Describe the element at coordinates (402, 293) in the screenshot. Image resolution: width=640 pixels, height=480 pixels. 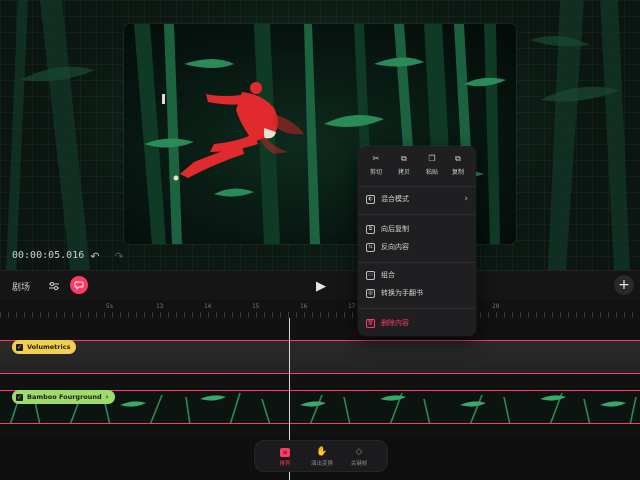
I see `menu-item-label: 转换为手翻书` at that location.